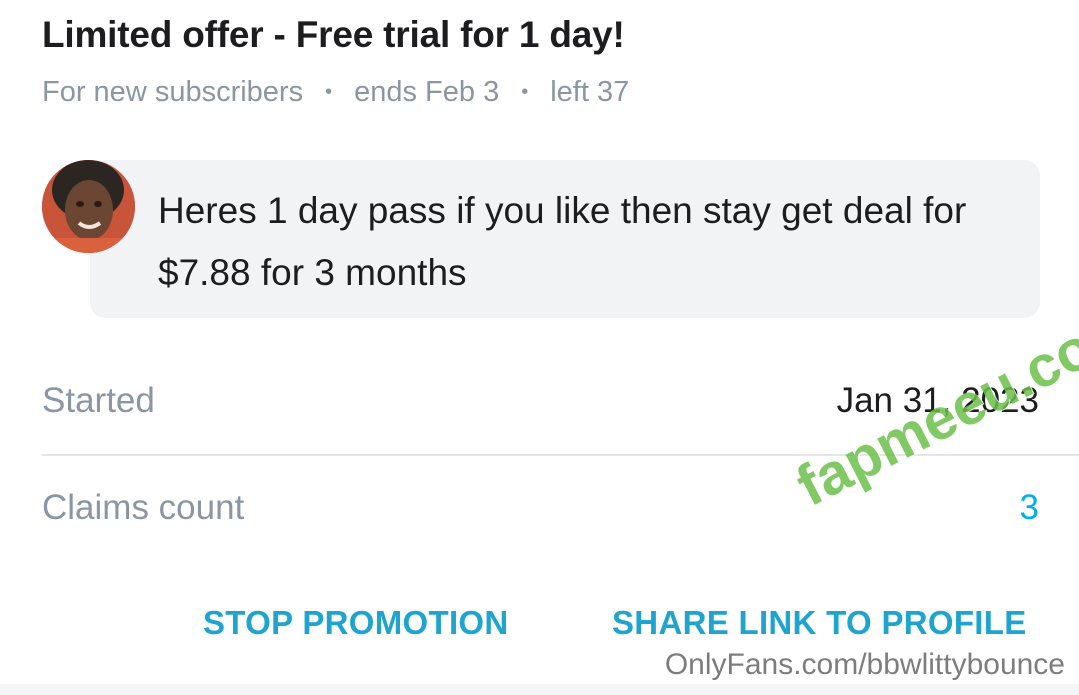 Image resolution: width=1079 pixels, height=695 pixels. I want to click on claims-label: Claims count, so click(143, 507).